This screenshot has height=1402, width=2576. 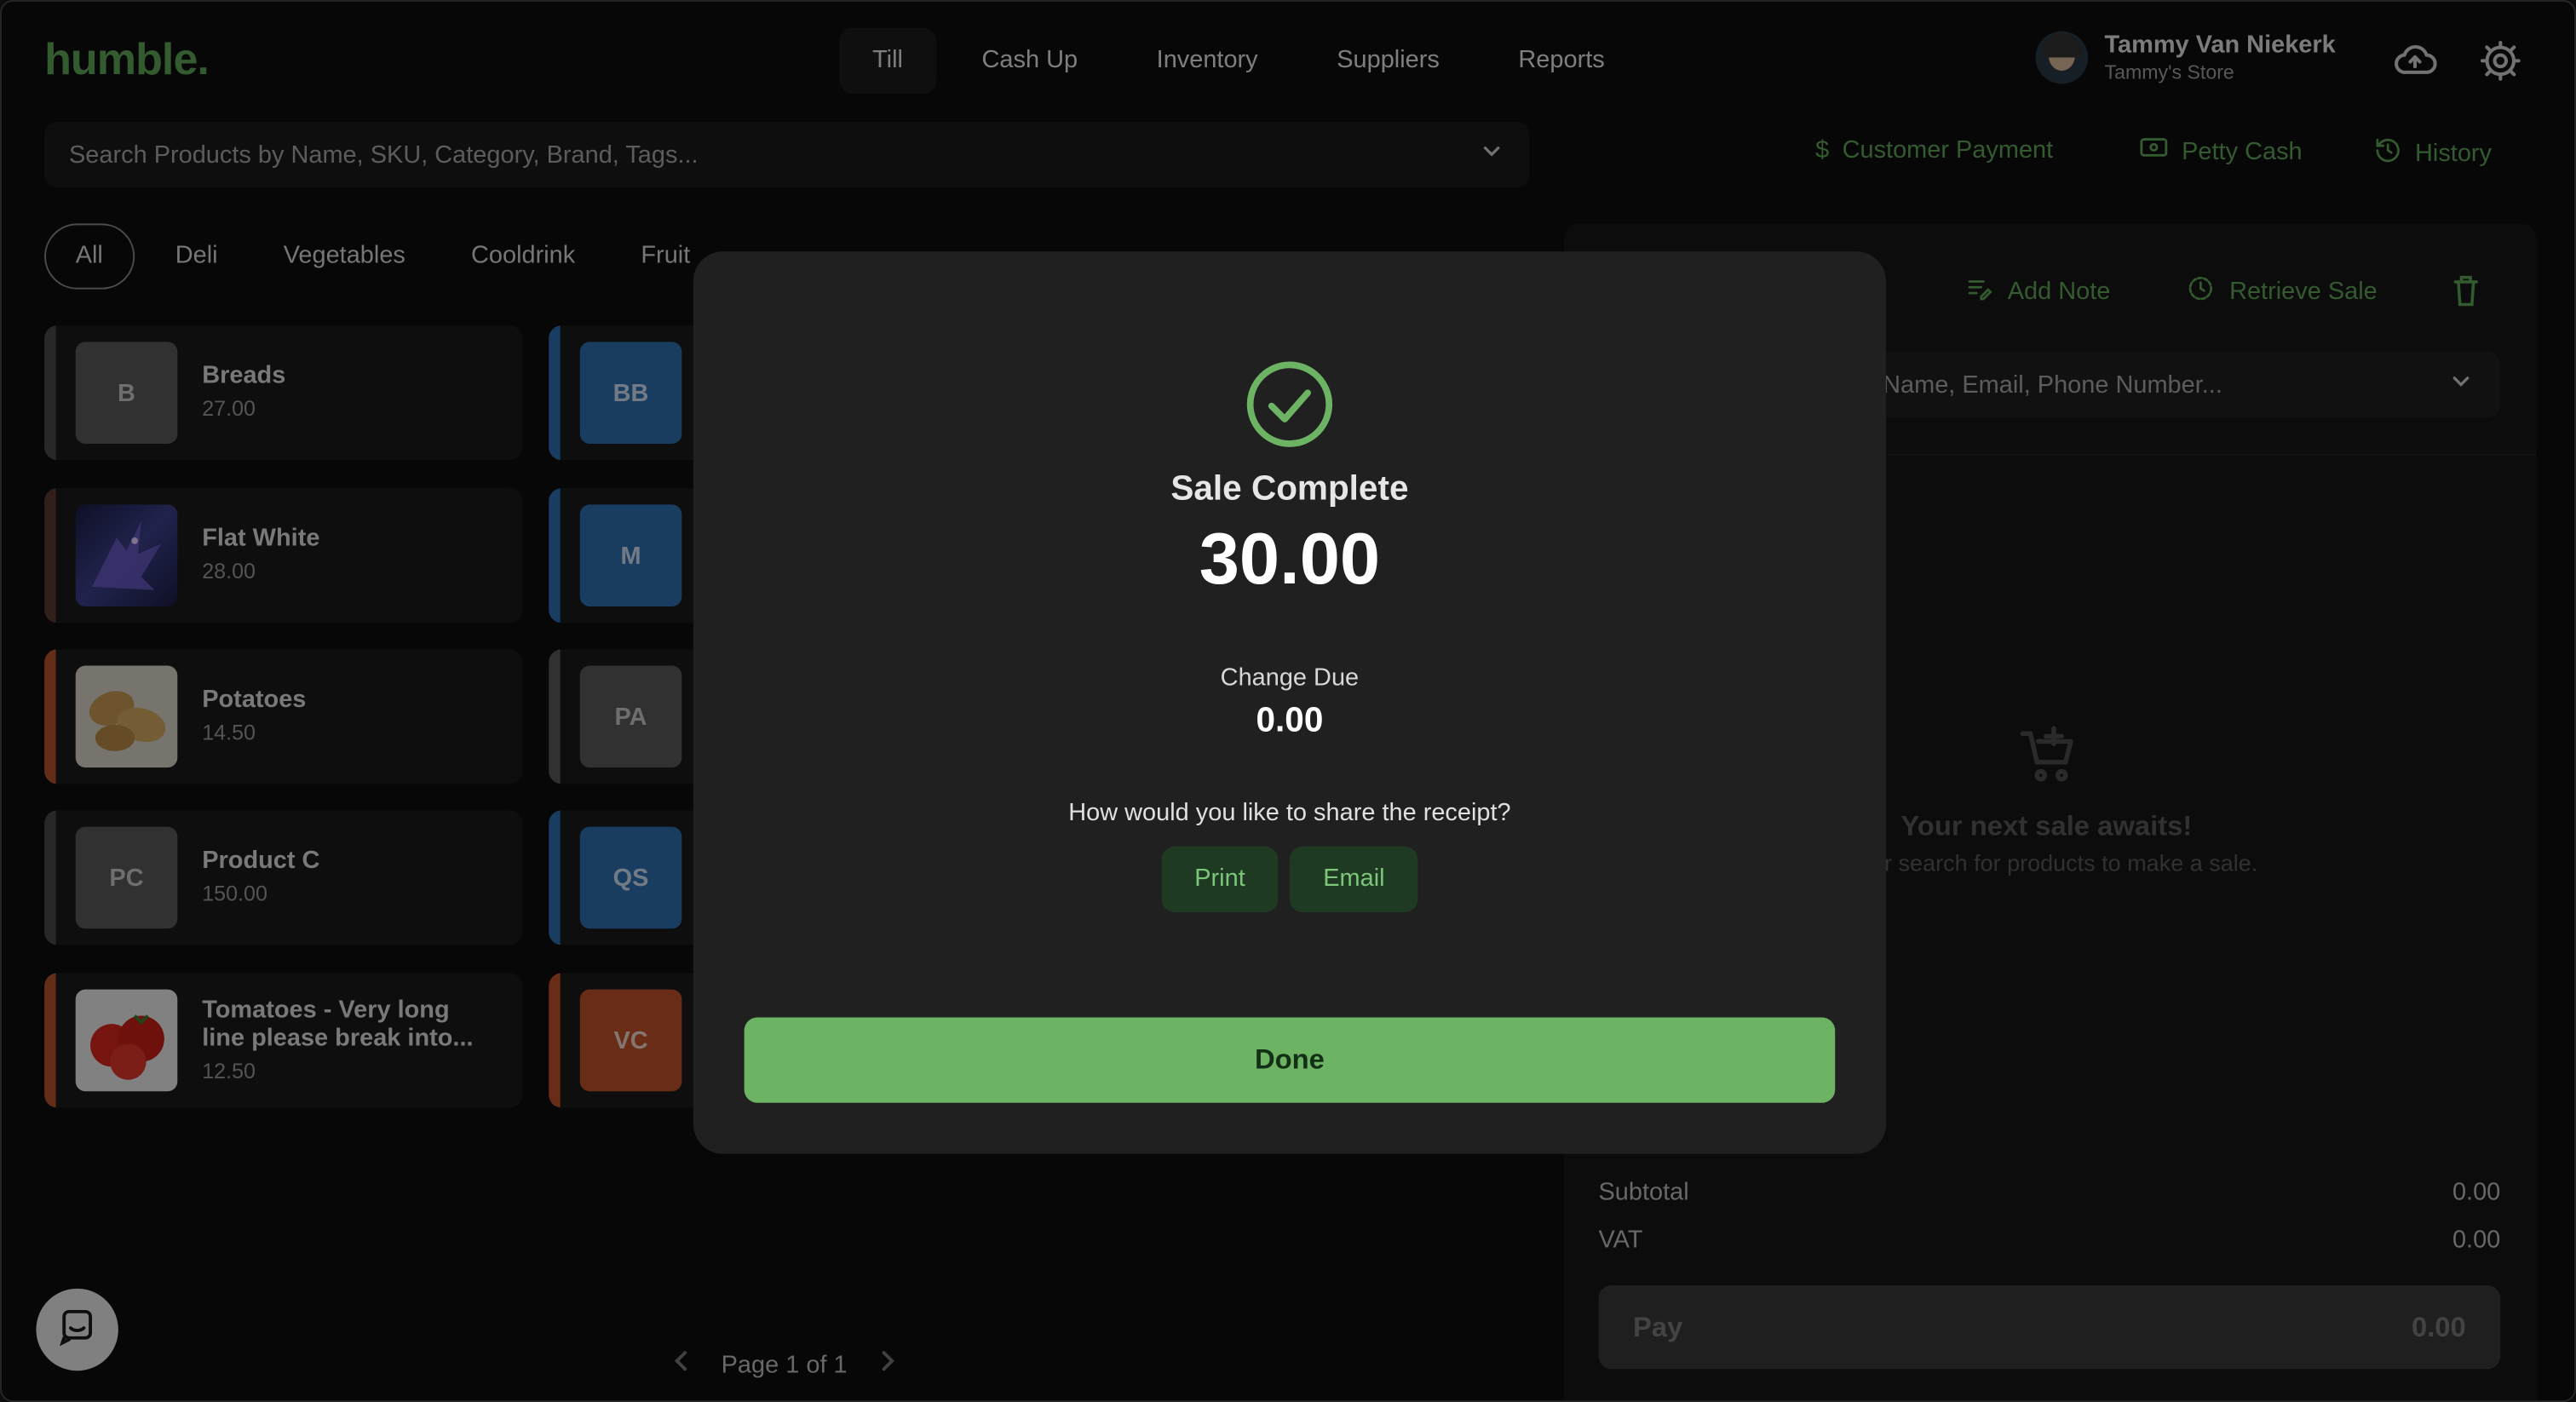 What do you see at coordinates (1290, 720) in the screenshot?
I see `change-due-amount: 0.00` at bounding box center [1290, 720].